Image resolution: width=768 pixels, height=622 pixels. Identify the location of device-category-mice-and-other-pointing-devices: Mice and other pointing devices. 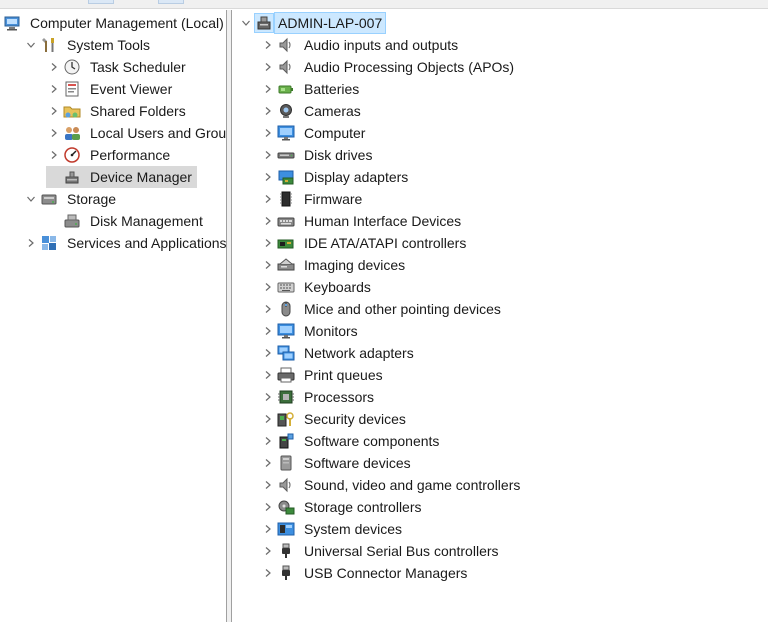
(382, 309).